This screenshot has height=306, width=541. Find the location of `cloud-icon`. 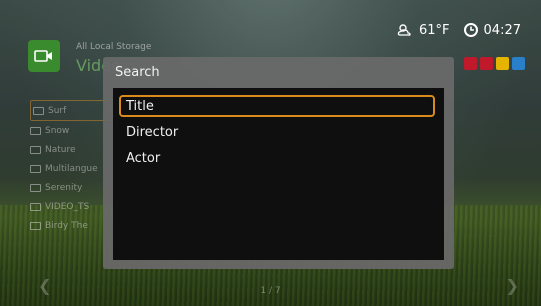

cloud-icon is located at coordinates (404, 30).